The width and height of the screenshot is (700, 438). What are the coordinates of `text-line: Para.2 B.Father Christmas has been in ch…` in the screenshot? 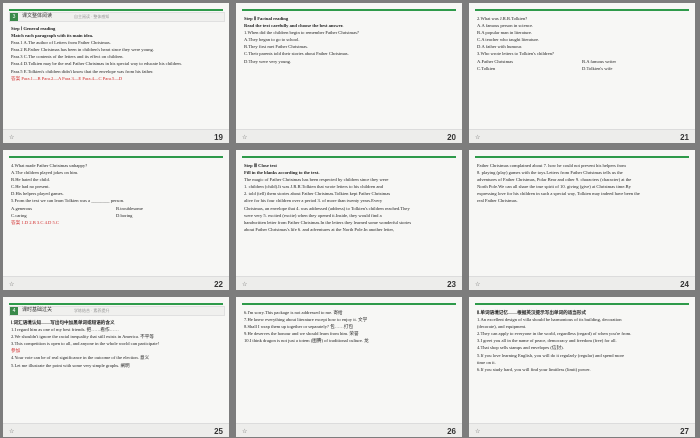 It's located at (82, 50).